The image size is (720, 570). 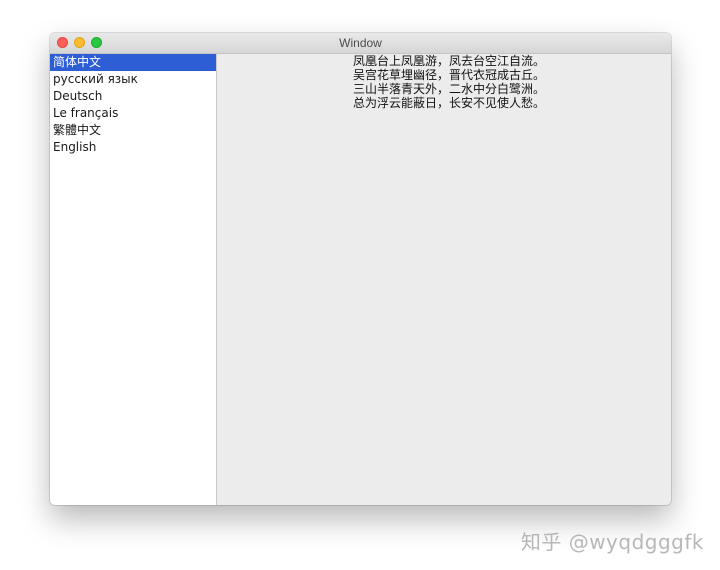 I want to click on watermark: 知乎 @wyqdgggfk, so click(x=612, y=542).